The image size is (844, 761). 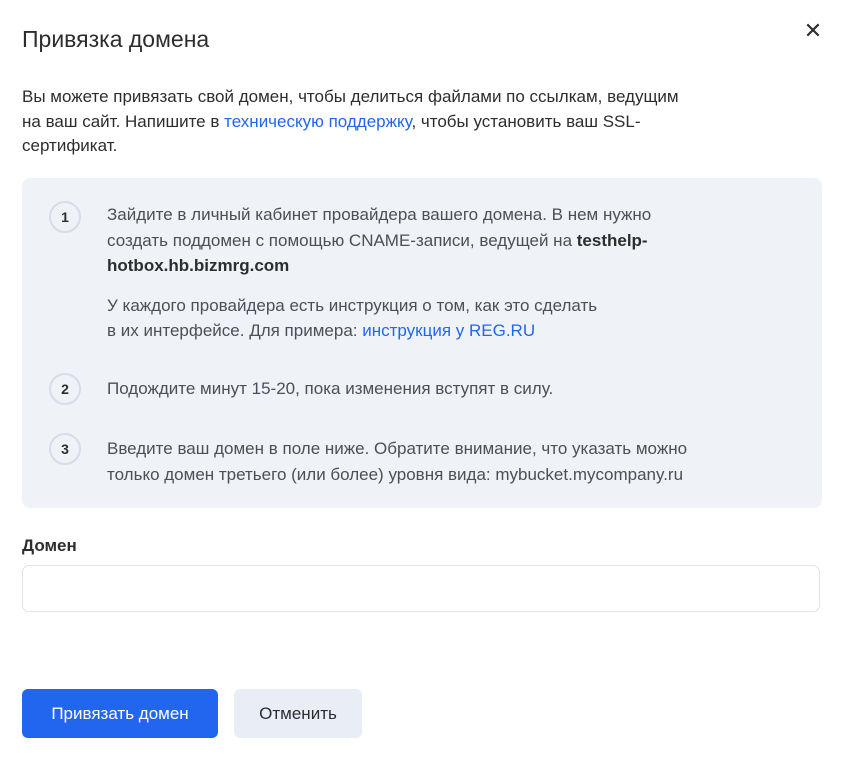 What do you see at coordinates (123, 121) in the screenshot?
I see `intro-line: на ваш сайт. Напишите в` at bounding box center [123, 121].